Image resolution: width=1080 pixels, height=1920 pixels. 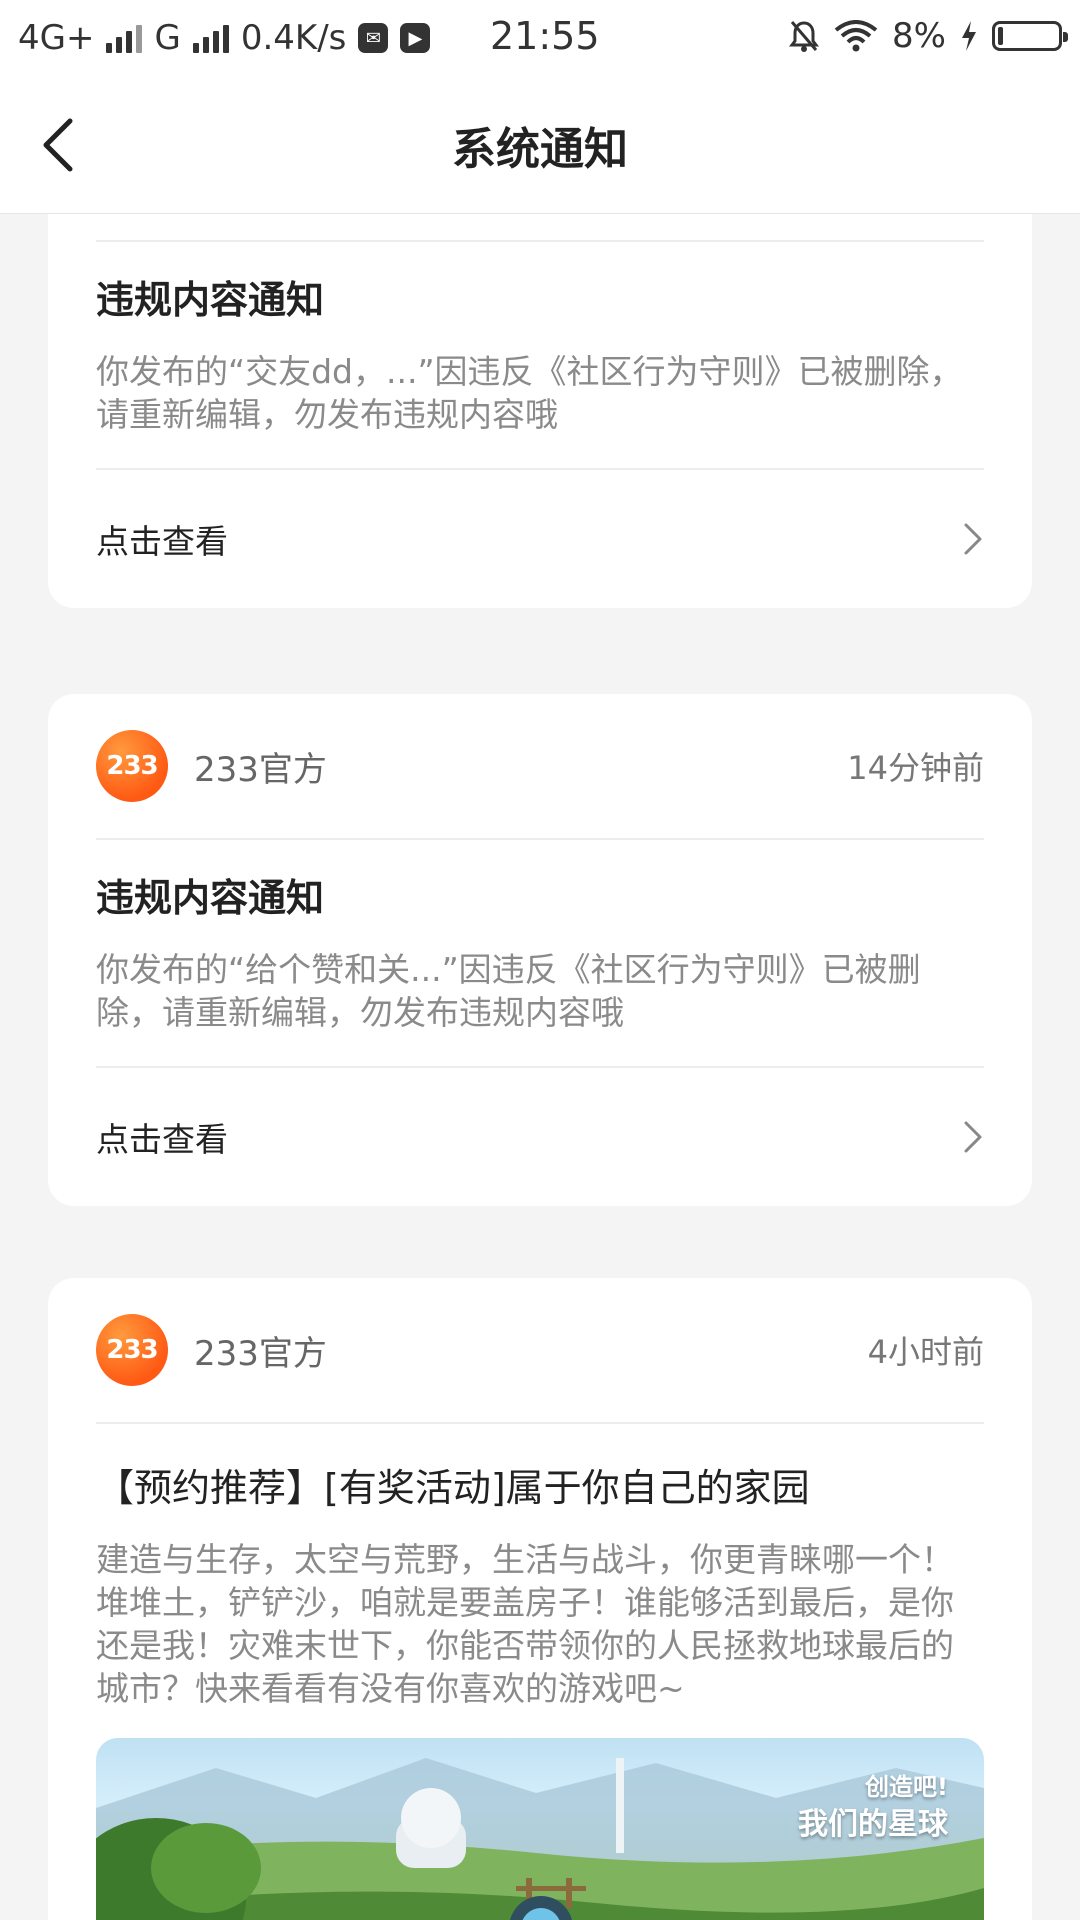 I want to click on card-header: 233 233官方 4小时前, so click(x=540, y=1351).